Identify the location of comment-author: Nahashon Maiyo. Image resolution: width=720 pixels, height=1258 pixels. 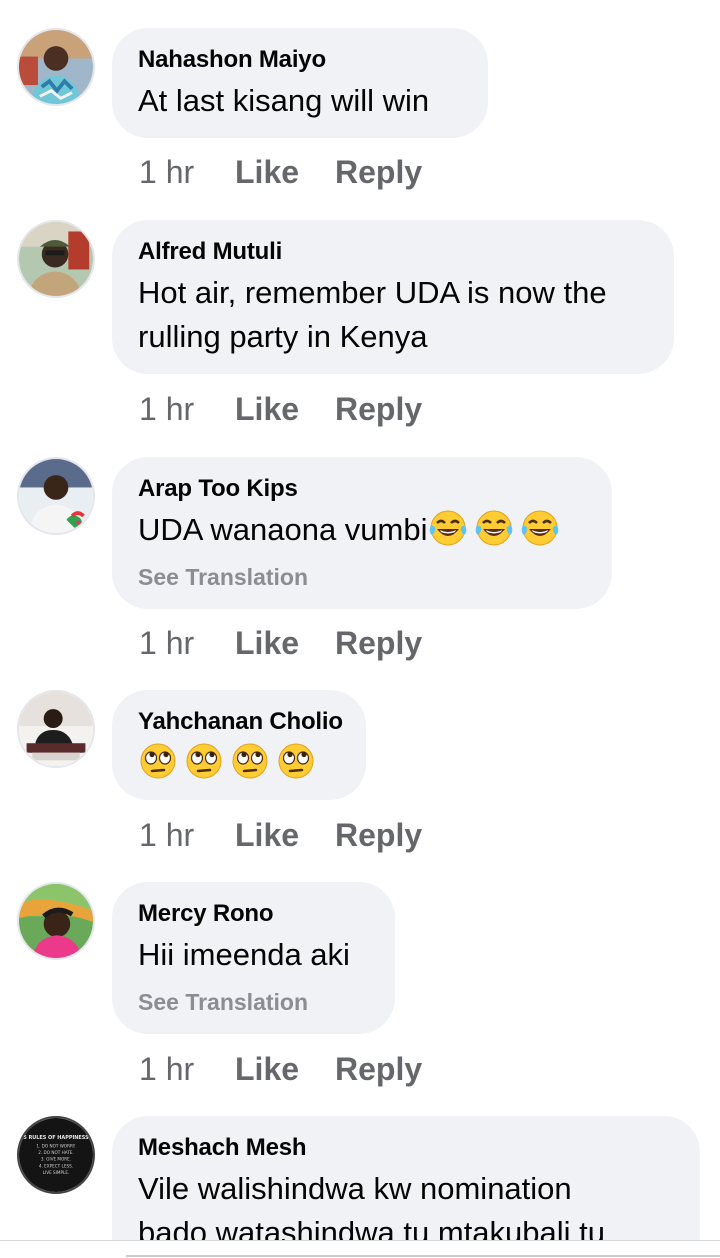
(300, 60).